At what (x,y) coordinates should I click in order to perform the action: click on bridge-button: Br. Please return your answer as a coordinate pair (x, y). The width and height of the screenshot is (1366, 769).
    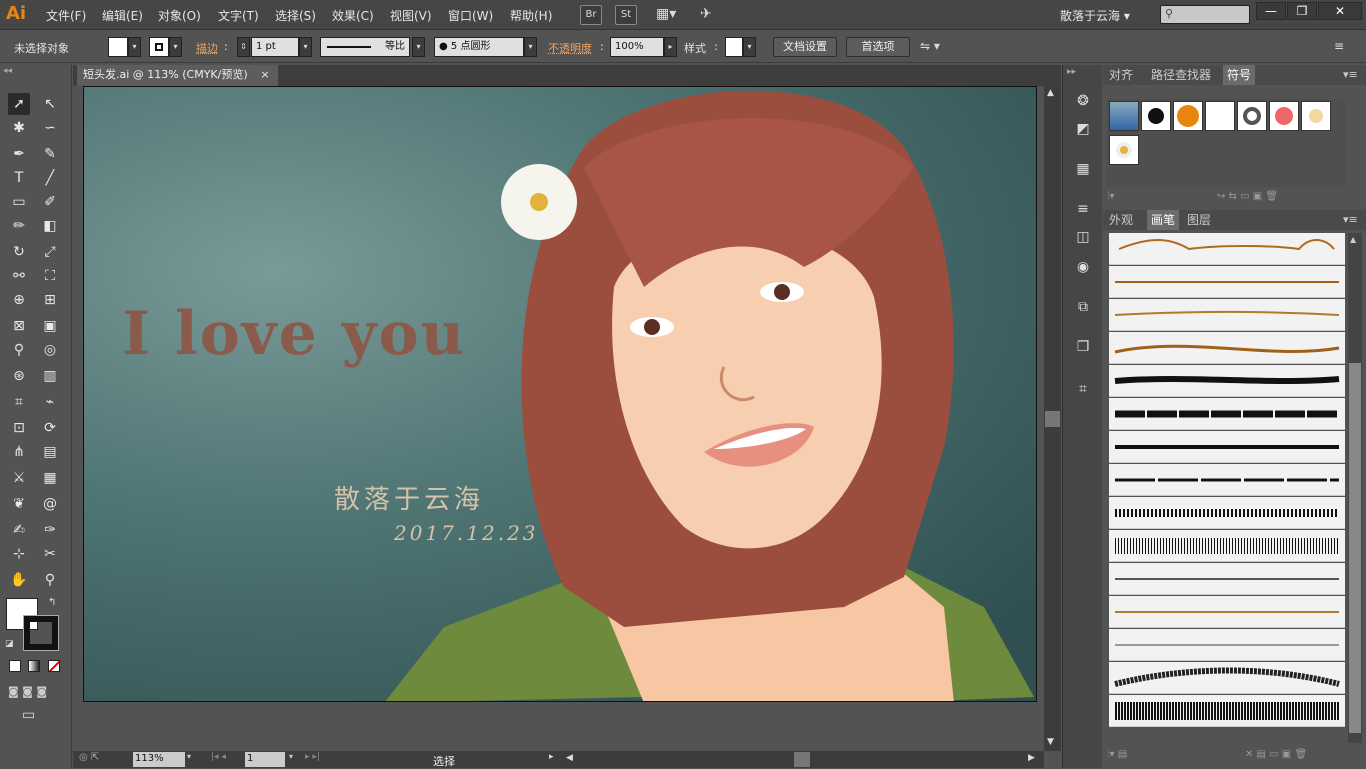
    Looking at the image, I should click on (591, 15).